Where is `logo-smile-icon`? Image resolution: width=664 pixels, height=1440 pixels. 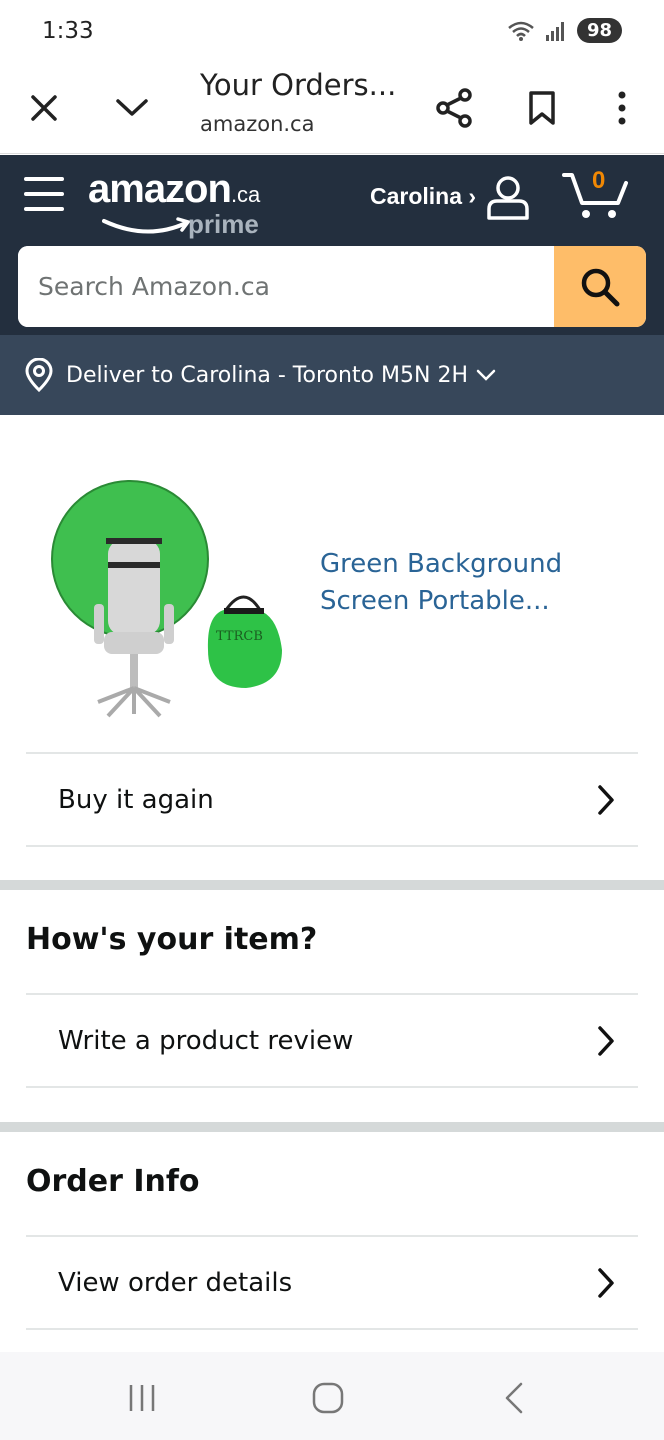
logo-smile-icon is located at coordinates (146, 225).